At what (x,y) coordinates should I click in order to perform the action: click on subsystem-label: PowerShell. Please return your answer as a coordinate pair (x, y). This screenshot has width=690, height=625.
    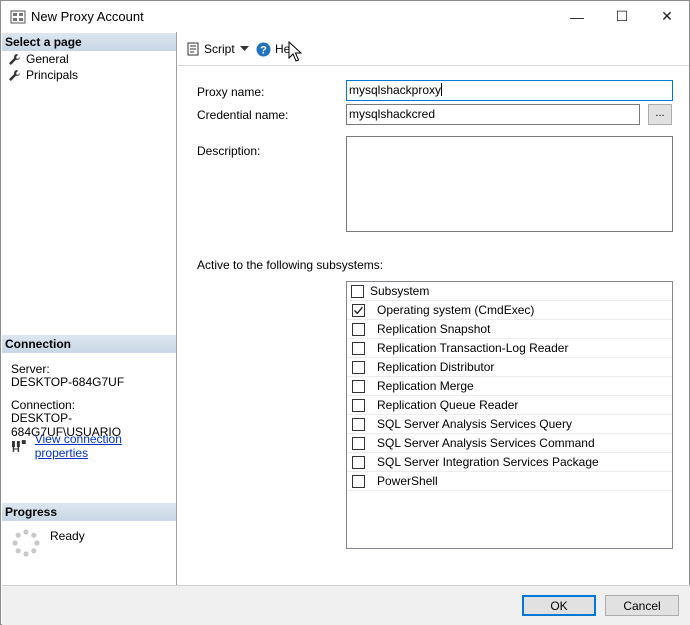
    Looking at the image, I should click on (407, 481).